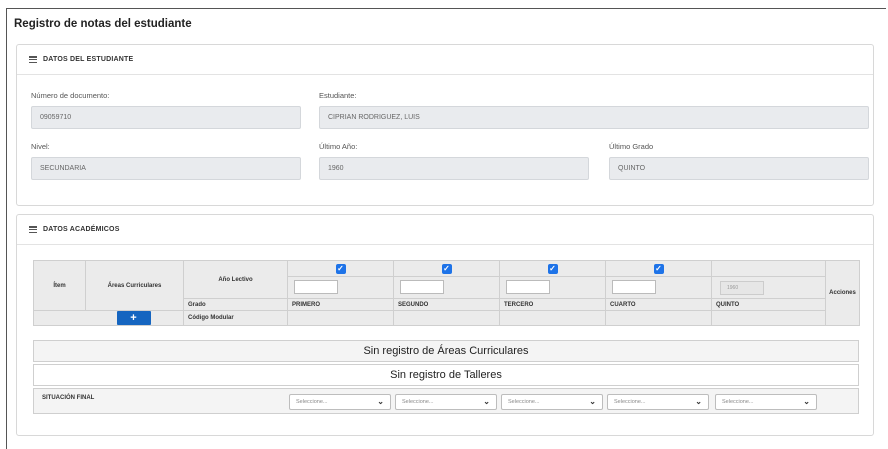  I want to click on empty-areas-message: Sin registro de Áreas Curriculares, so click(446, 351).